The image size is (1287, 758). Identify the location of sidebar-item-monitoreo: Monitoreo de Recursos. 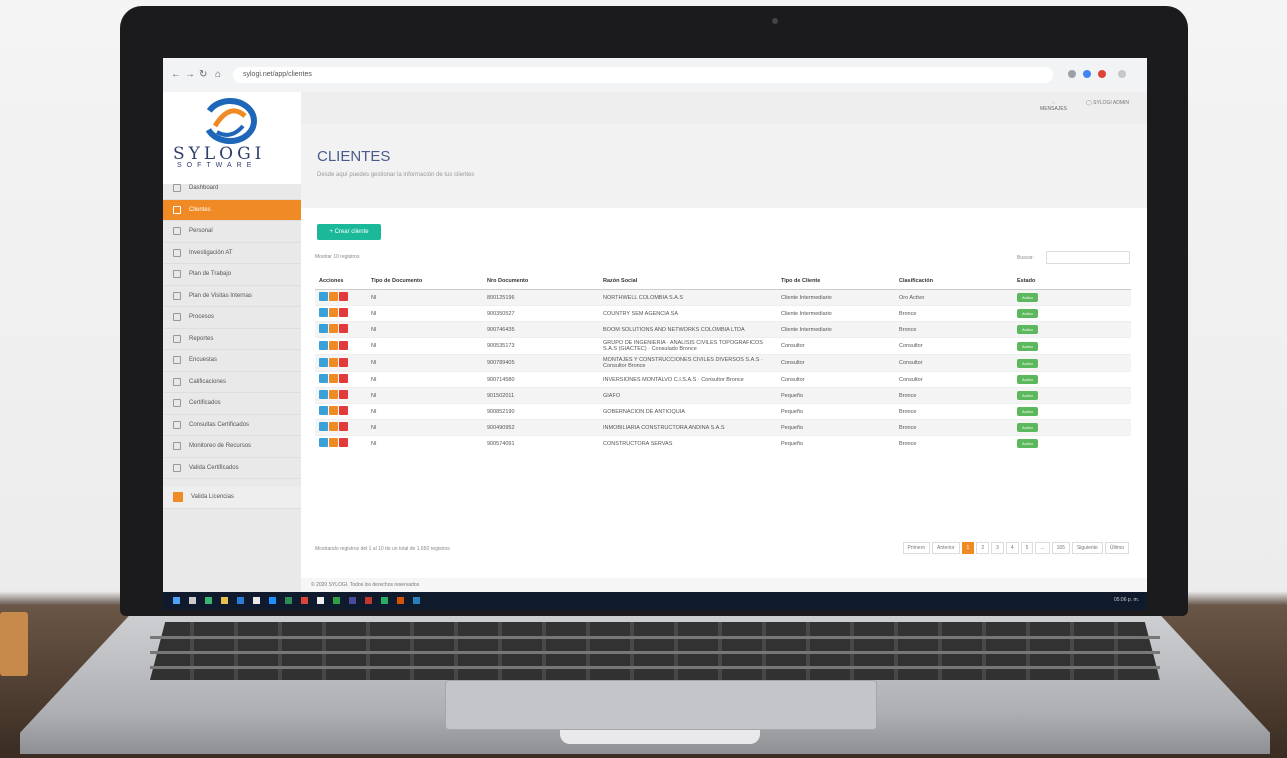
(232, 447).